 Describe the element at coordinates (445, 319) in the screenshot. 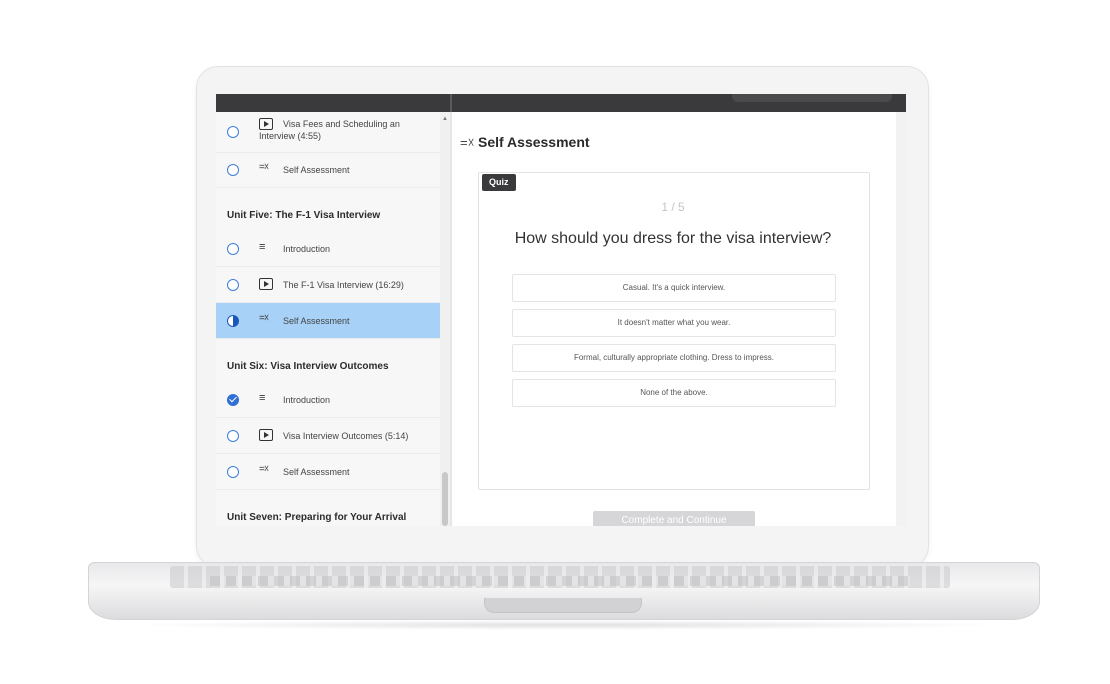

I see `sidebar-scrollbar` at that location.